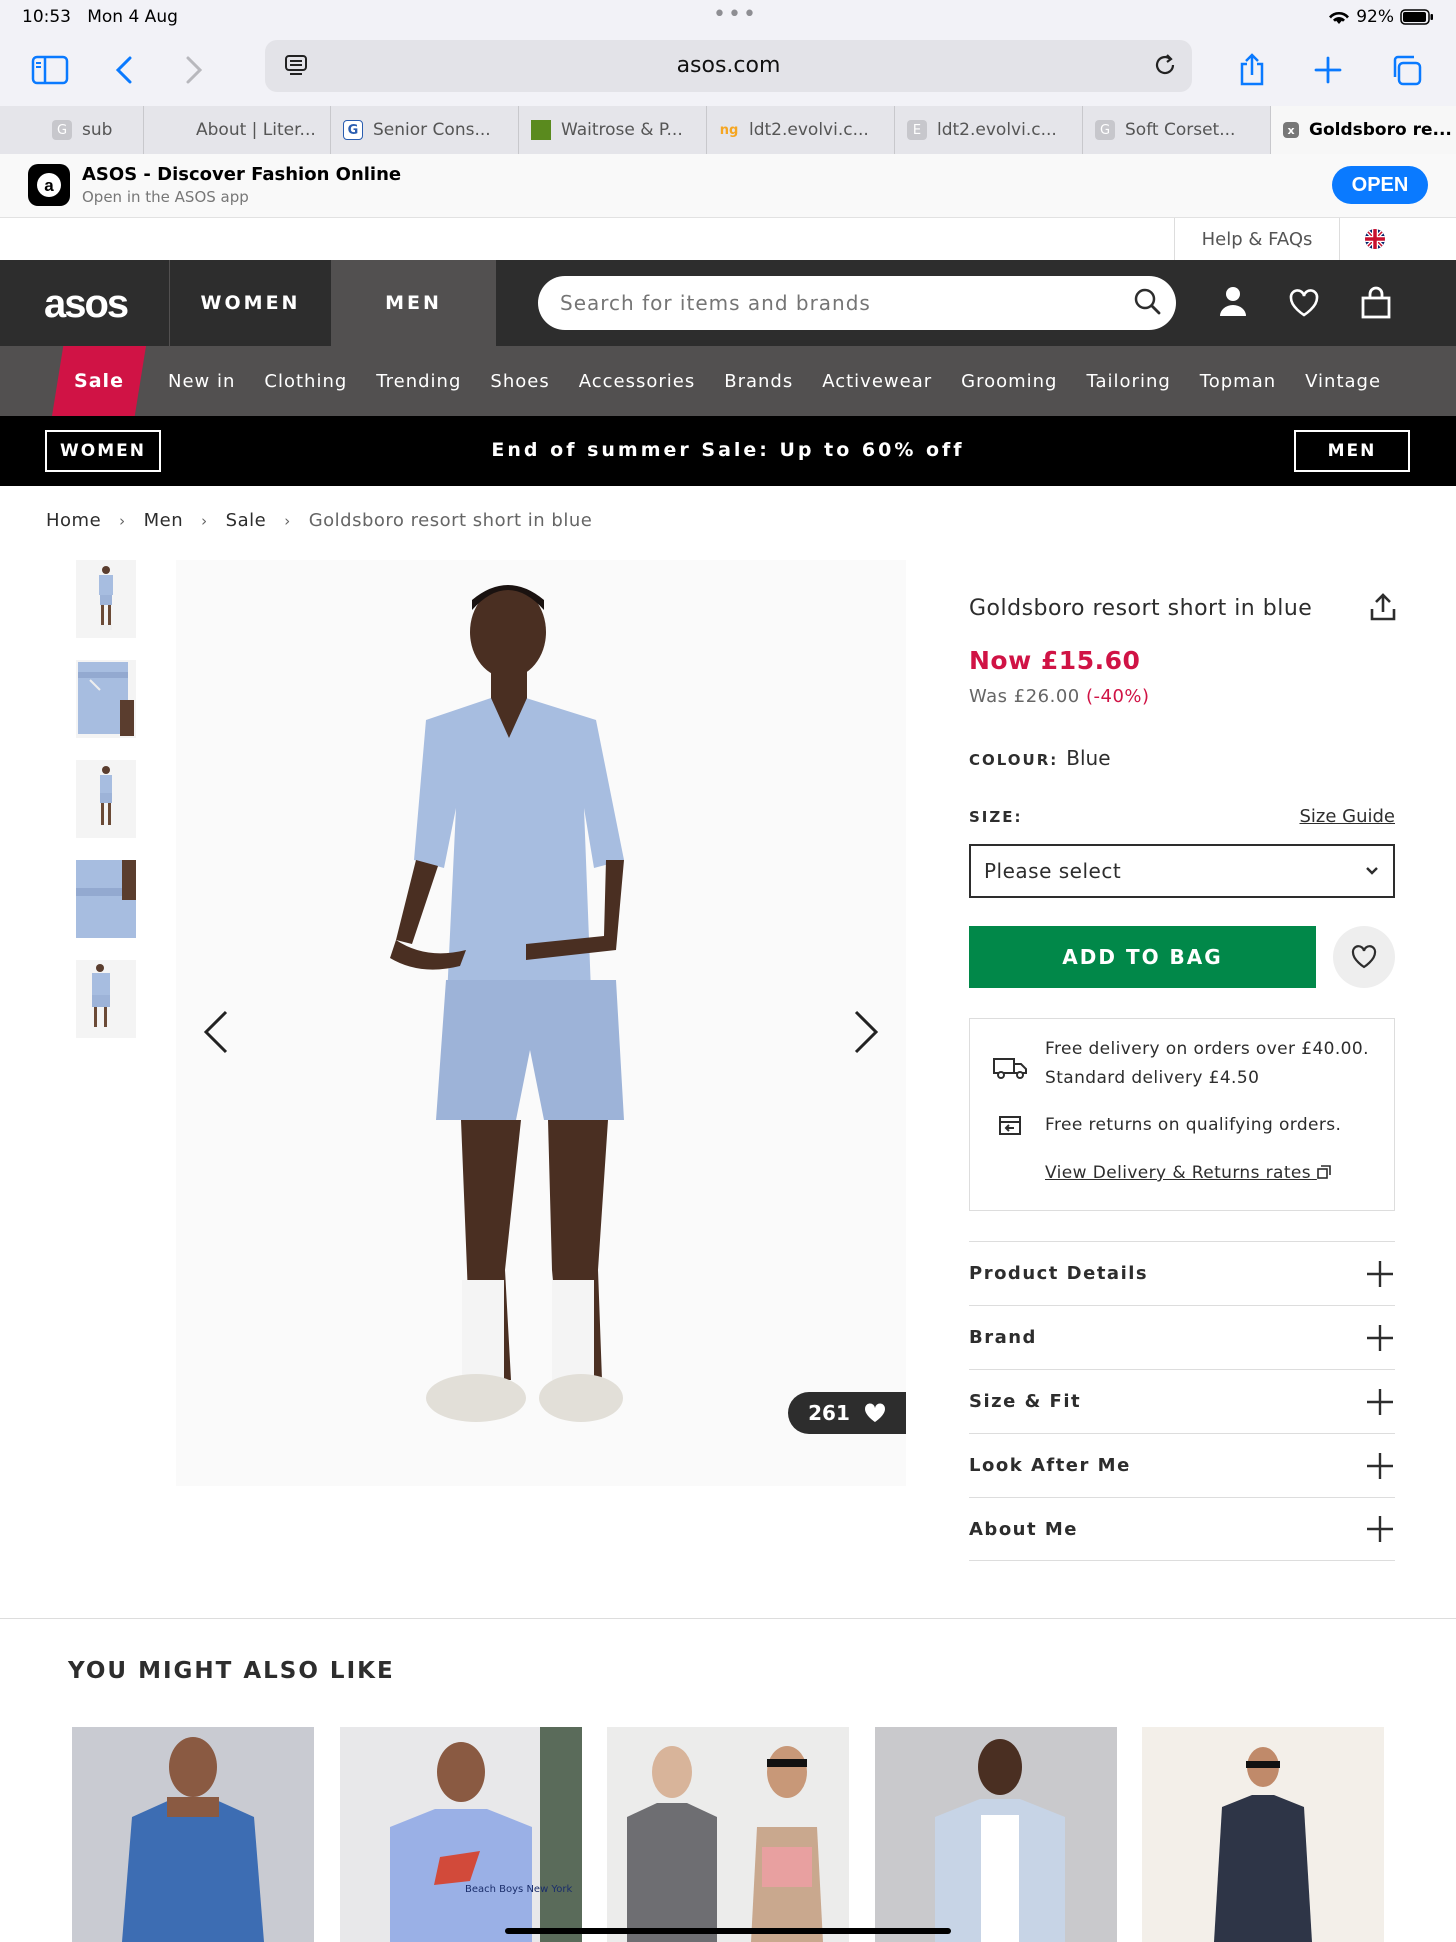 The image size is (1456, 1942). I want to click on share-icon, so click(1252, 70).